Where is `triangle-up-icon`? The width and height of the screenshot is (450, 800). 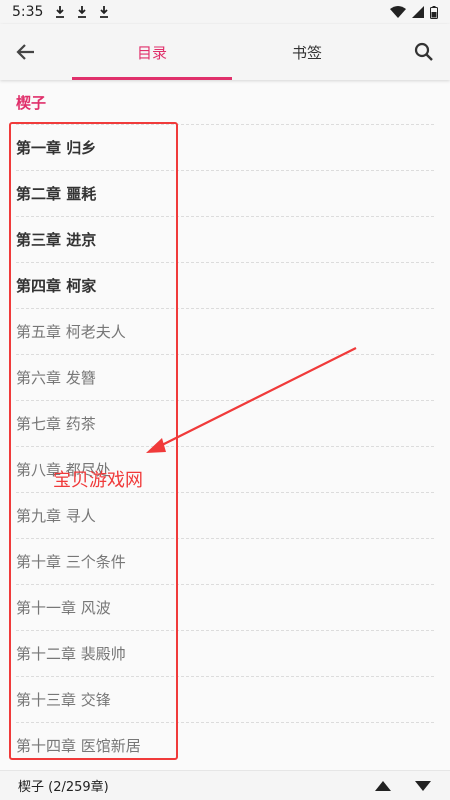
triangle-up-icon is located at coordinates (383, 785).